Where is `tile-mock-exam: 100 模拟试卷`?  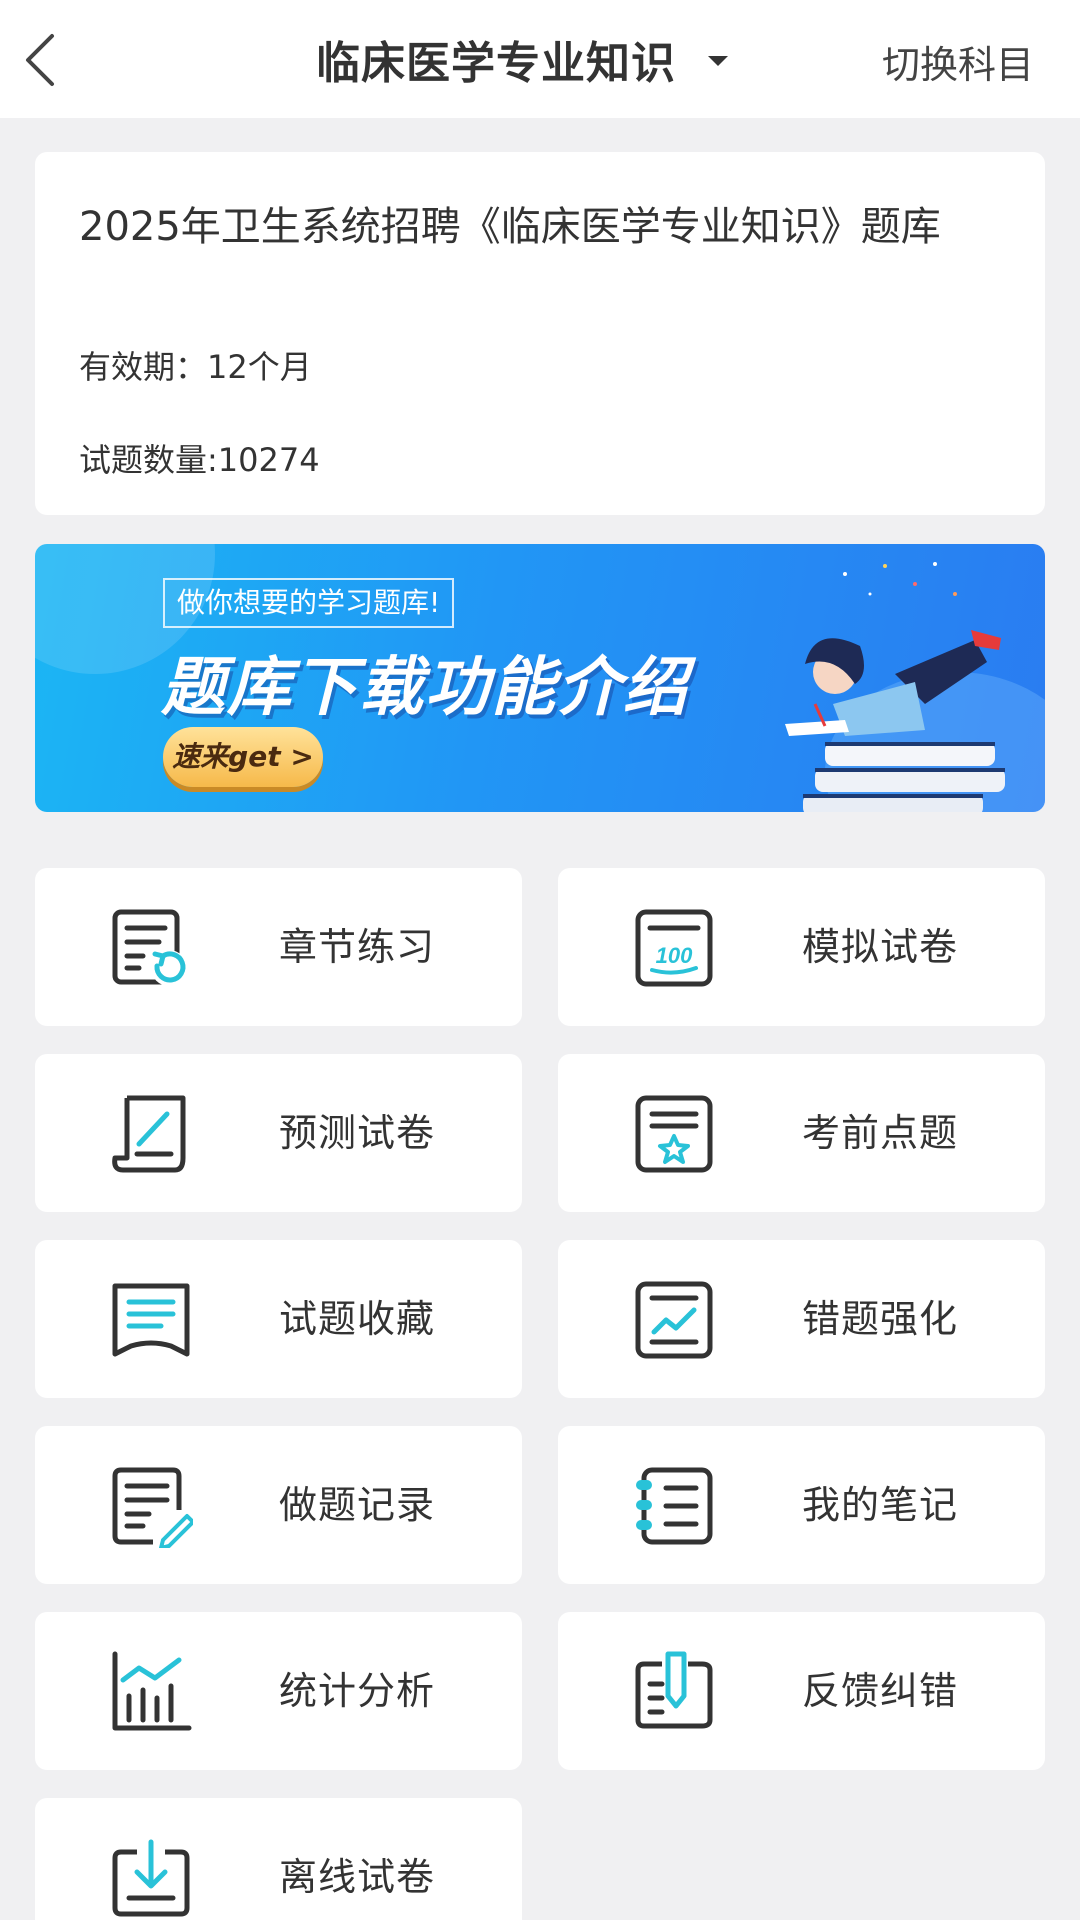 tile-mock-exam: 100 模拟试卷 is located at coordinates (801, 947).